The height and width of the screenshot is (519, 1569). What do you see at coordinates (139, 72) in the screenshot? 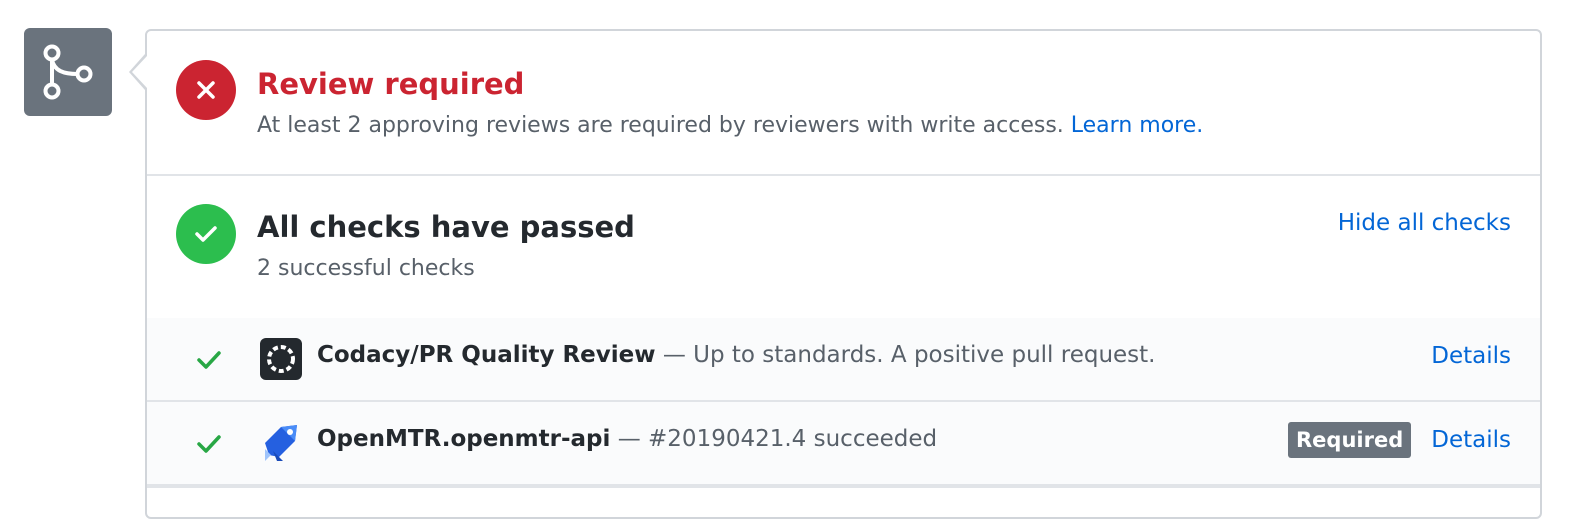
I see `panel-pointer-fill` at bounding box center [139, 72].